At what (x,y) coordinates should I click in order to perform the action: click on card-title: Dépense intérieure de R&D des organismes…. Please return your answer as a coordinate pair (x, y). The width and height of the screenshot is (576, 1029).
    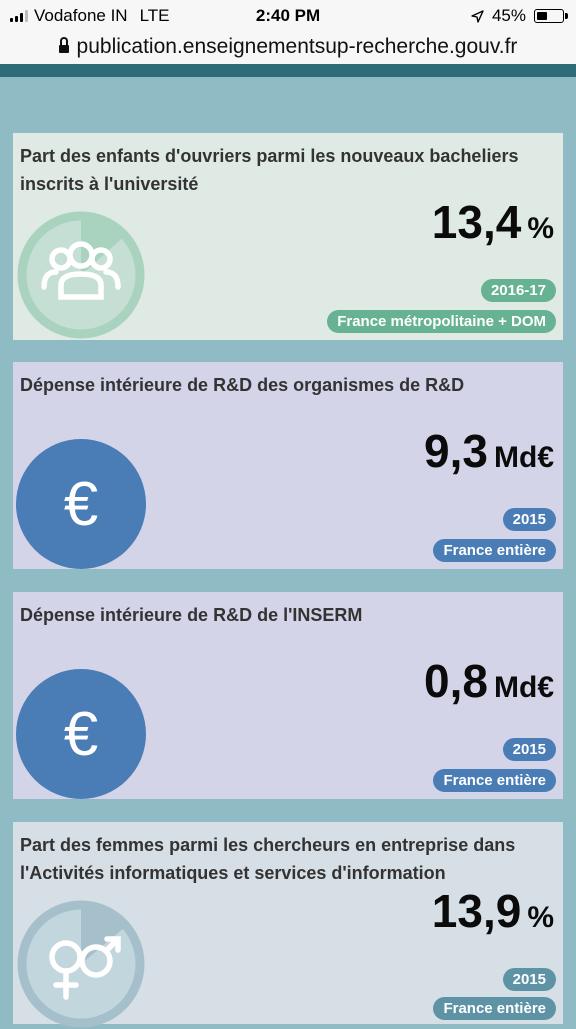
    Looking at the image, I should click on (242, 385).